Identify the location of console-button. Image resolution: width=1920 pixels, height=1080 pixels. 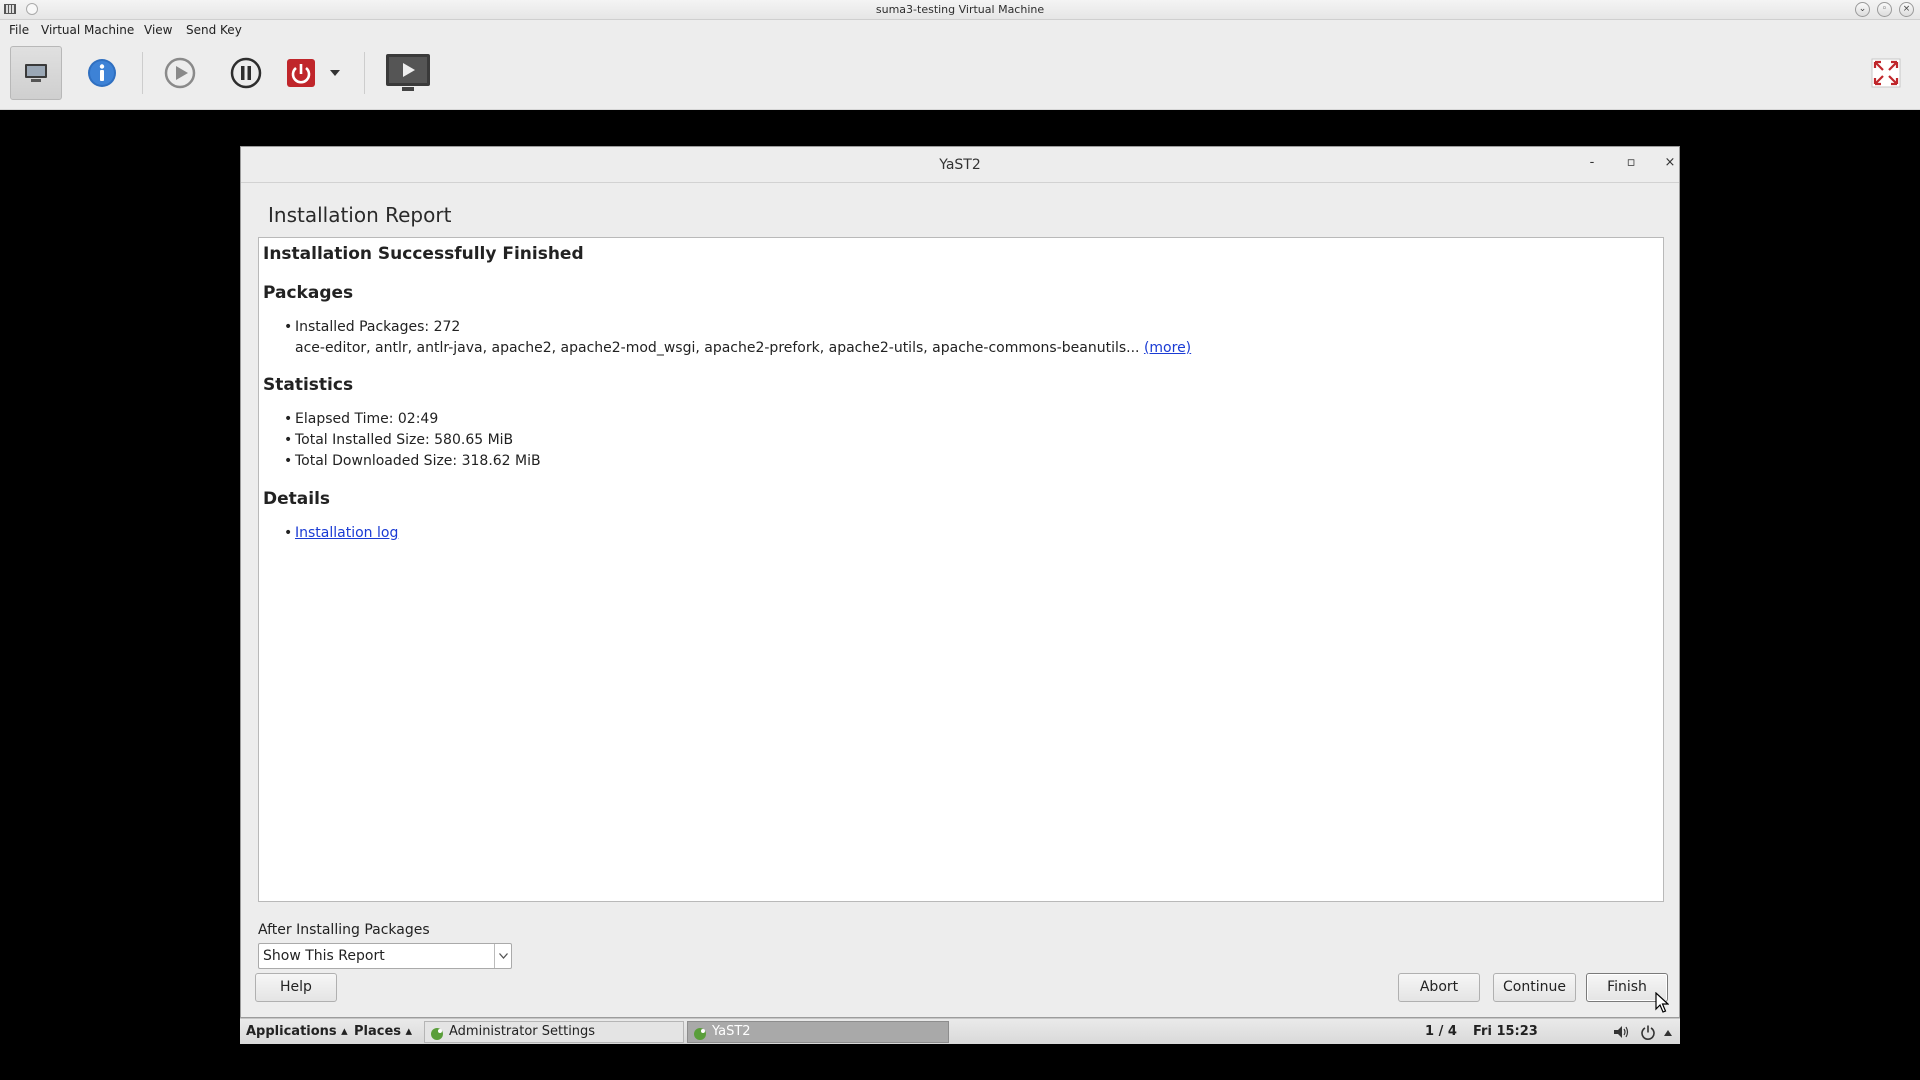
(36, 73).